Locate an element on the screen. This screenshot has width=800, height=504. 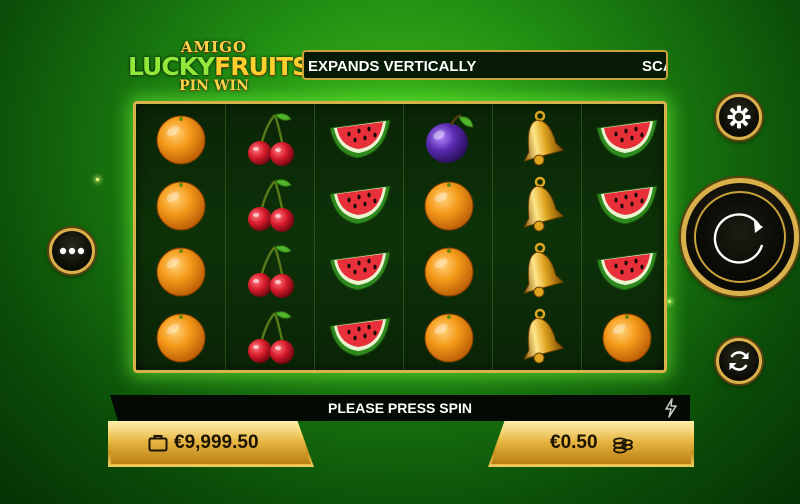
settings-button is located at coordinates (739, 117).